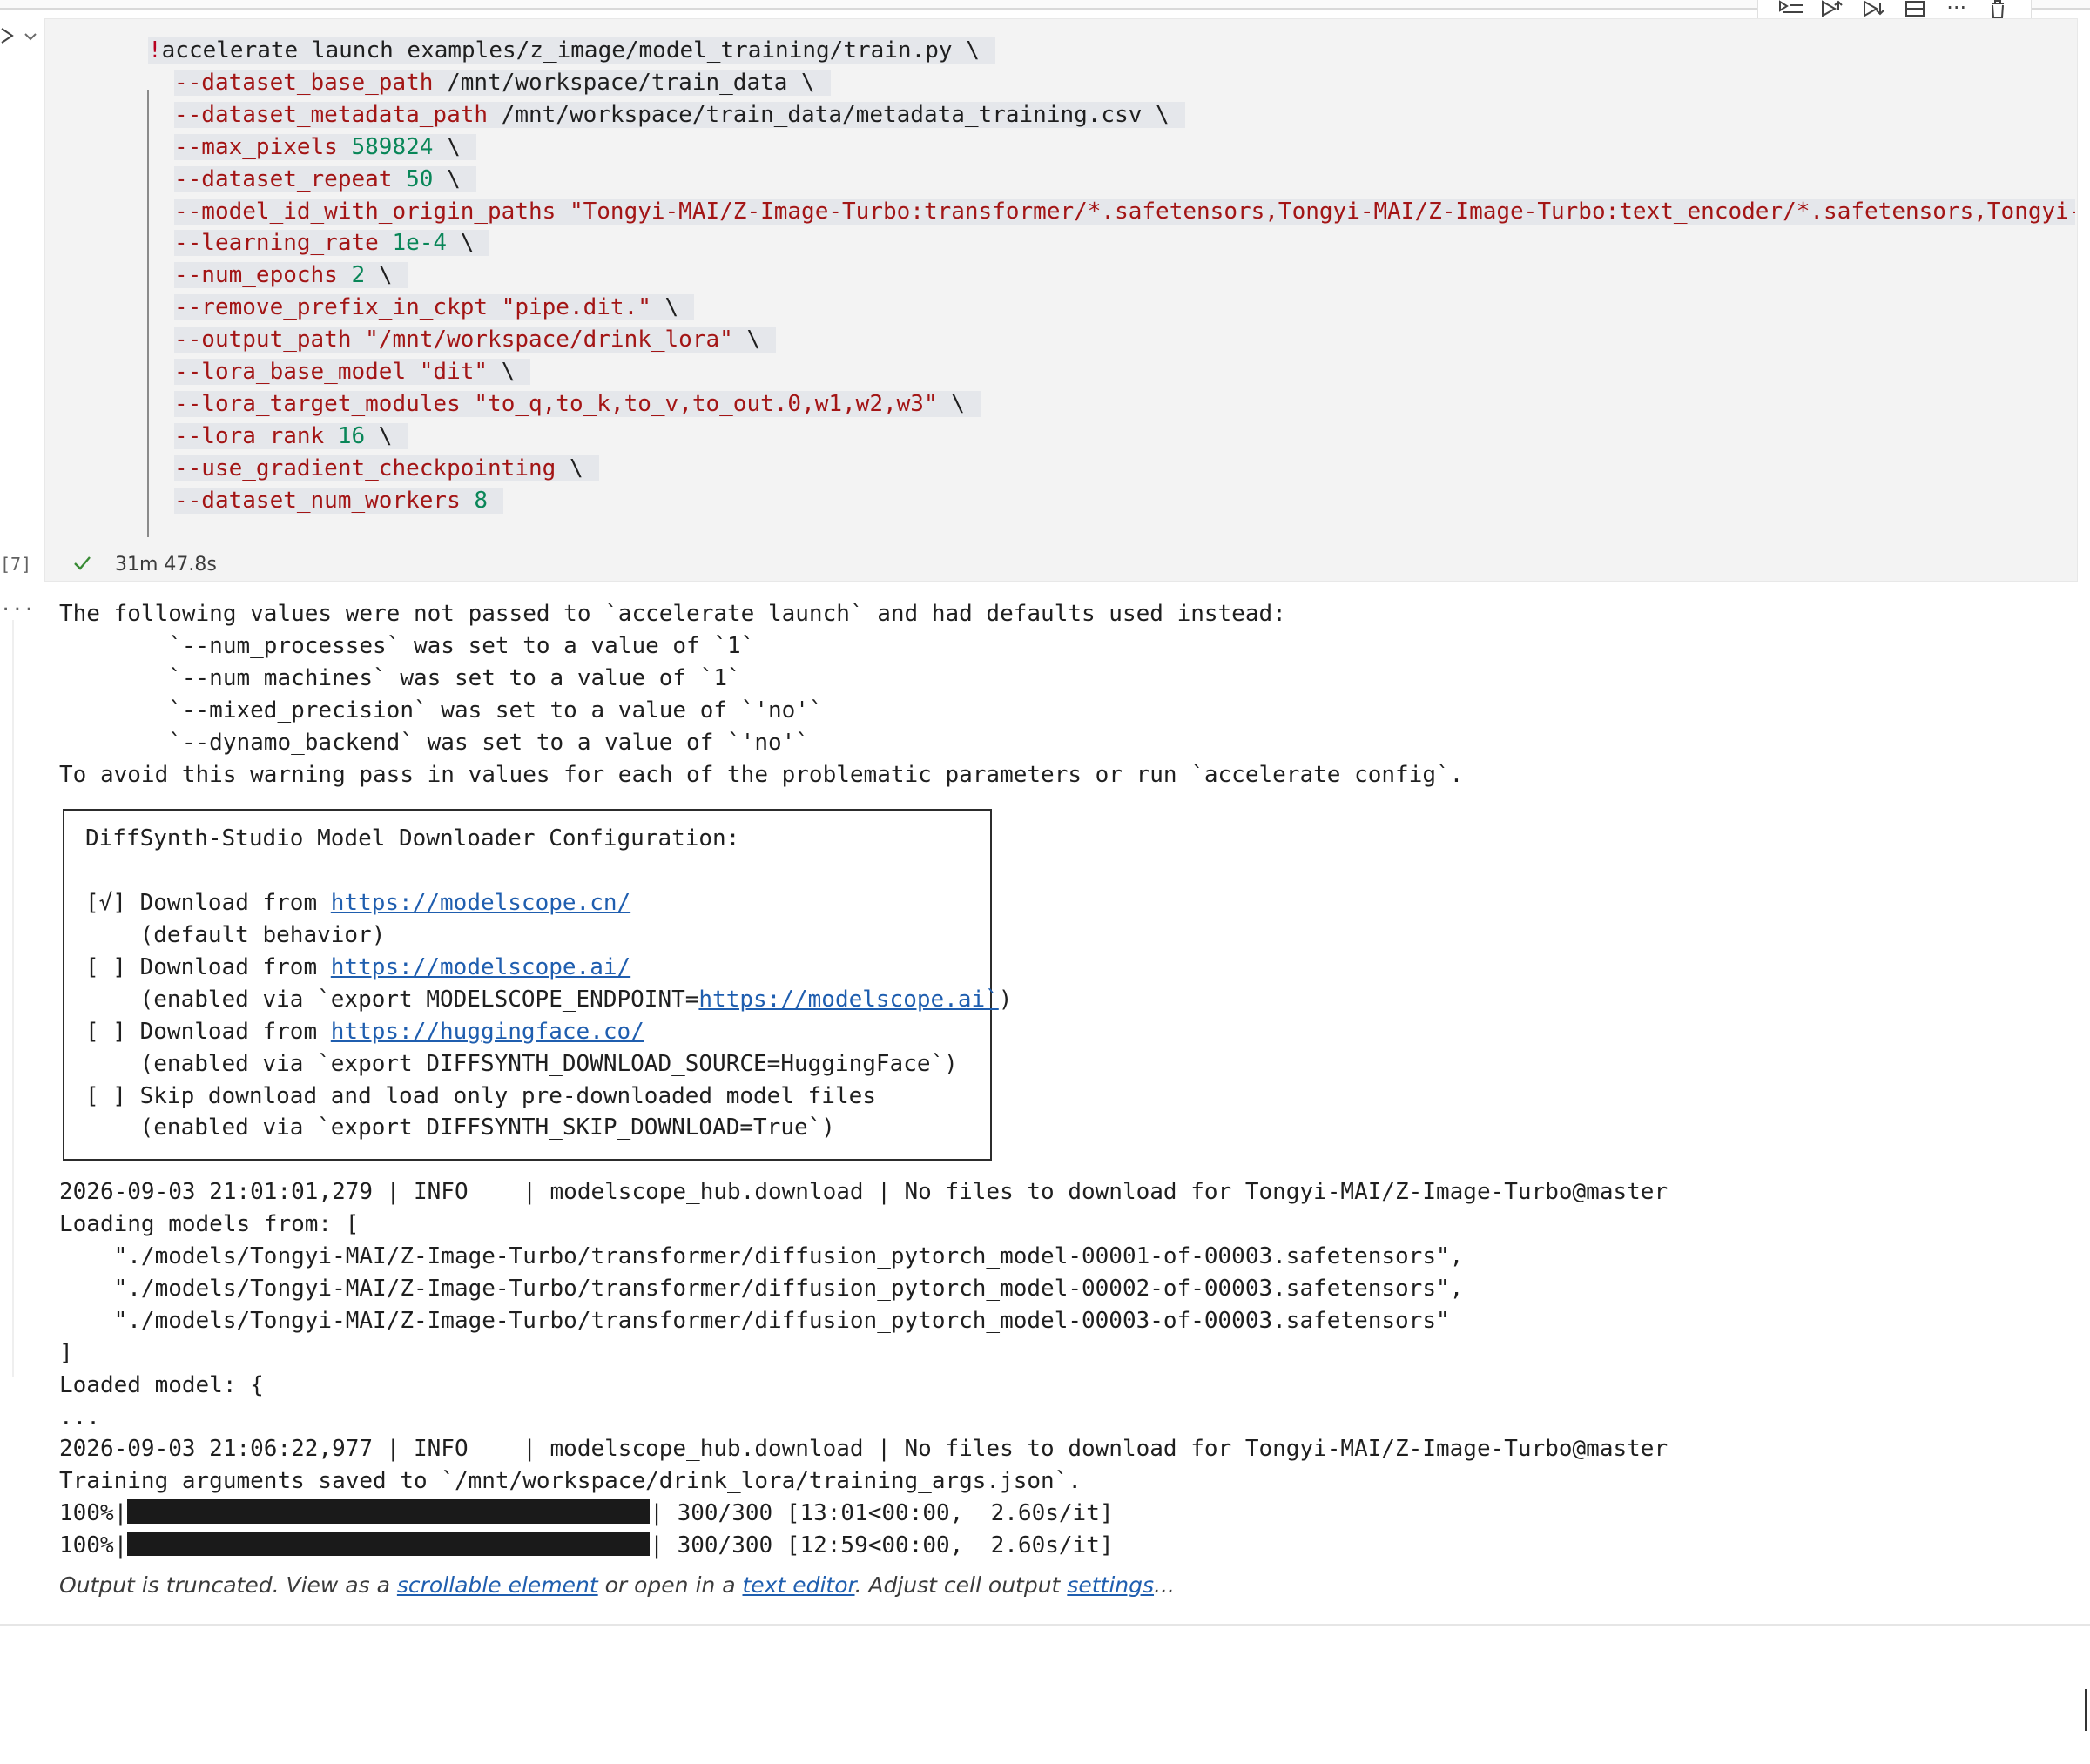  What do you see at coordinates (228, 1585) in the screenshot?
I see `truncated-prefix: Output is truncated. View as a` at bounding box center [228, 1585].